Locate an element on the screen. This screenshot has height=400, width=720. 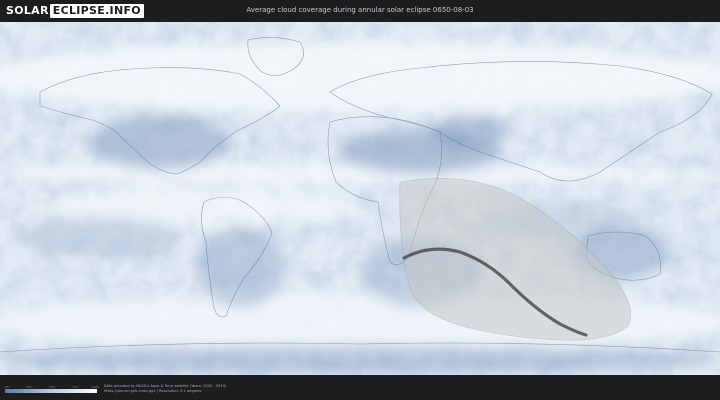
logo-solar-text: SOLAR is located at coordinates (27, 10).